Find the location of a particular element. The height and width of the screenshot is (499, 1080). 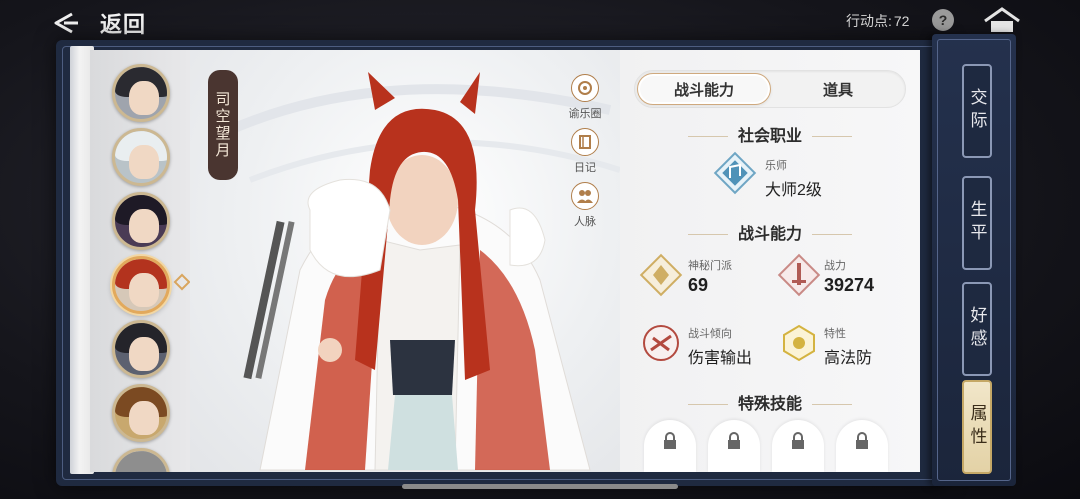

sect-value: 69 is located at coordinates (698, 285).